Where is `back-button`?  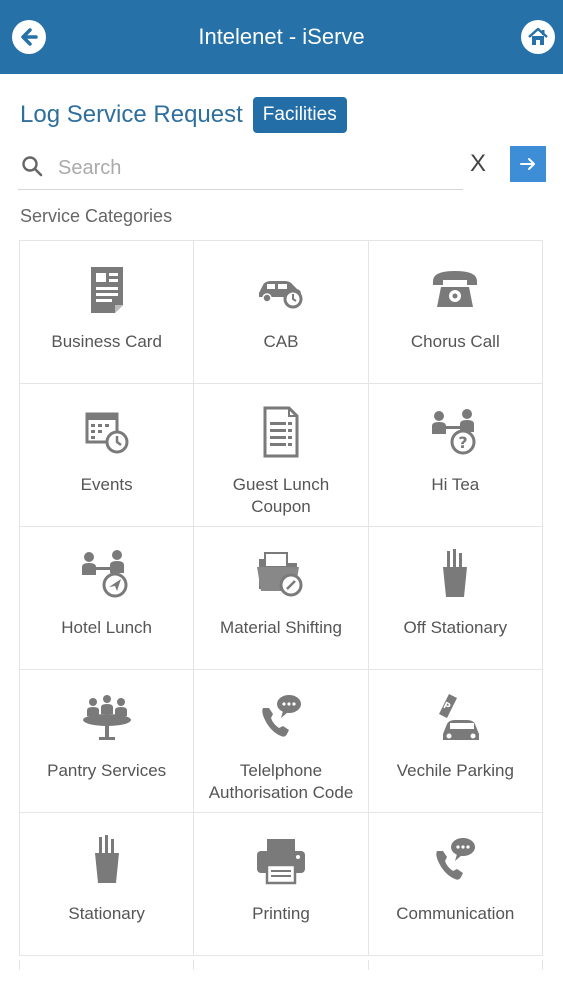
back-button is located at coordinates (29, 37).